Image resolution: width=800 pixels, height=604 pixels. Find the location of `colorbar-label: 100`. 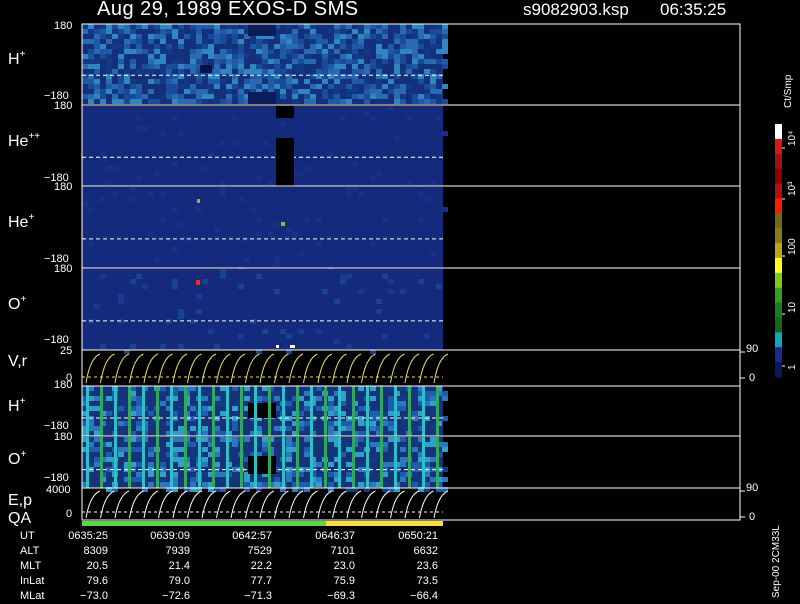

colorbar-label: 100 is located at coordinates (792, 246).